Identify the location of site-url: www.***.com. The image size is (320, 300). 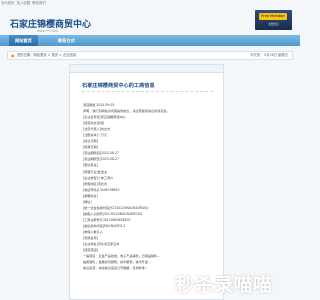
(48, 31).